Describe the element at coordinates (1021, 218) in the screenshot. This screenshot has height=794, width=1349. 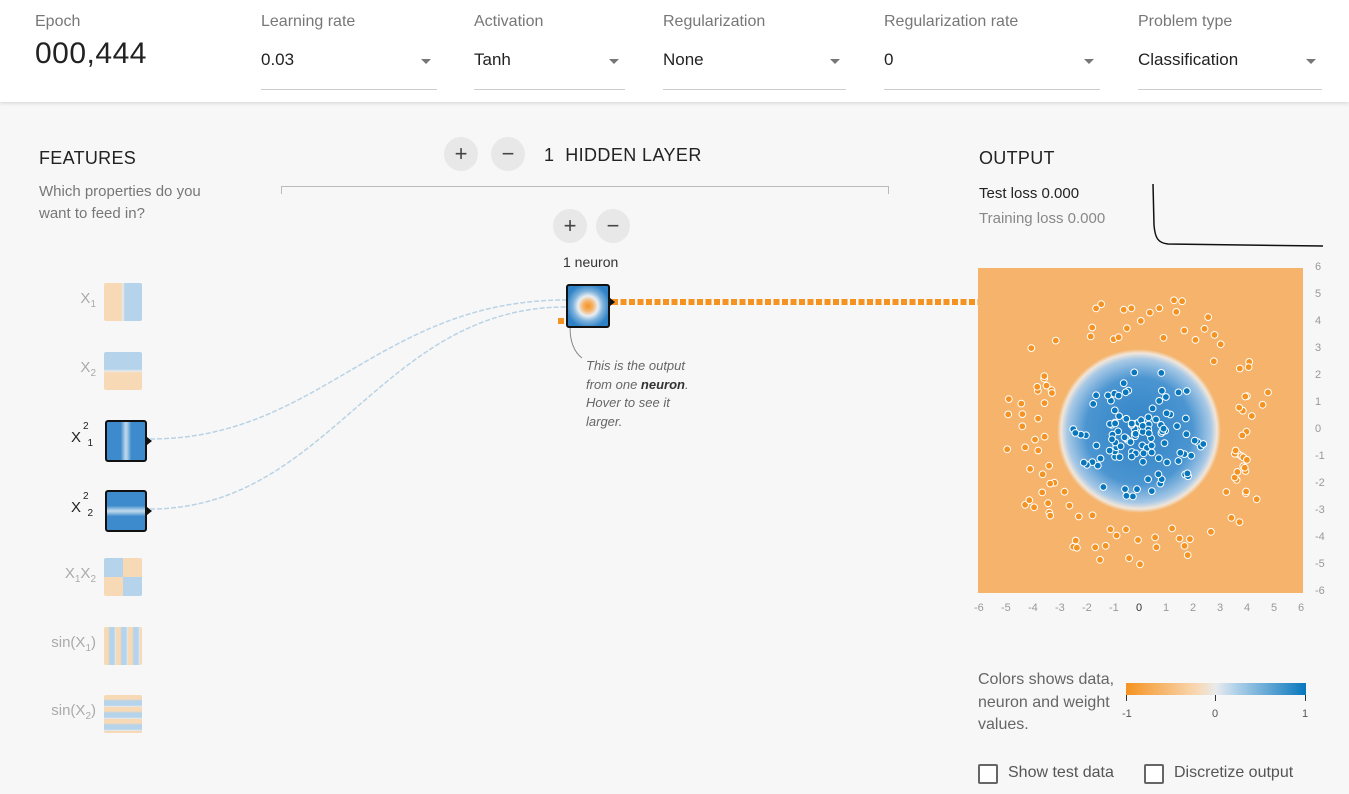
I see `training-loss-label: Training loss` at that location.